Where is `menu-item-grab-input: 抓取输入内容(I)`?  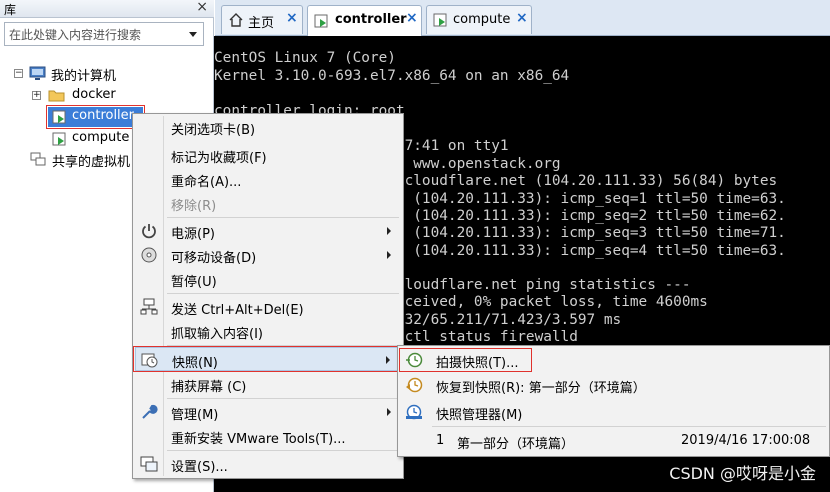 menu-item-grab-input: 抓取输入内容(I) is located at coordinates (268, 331).